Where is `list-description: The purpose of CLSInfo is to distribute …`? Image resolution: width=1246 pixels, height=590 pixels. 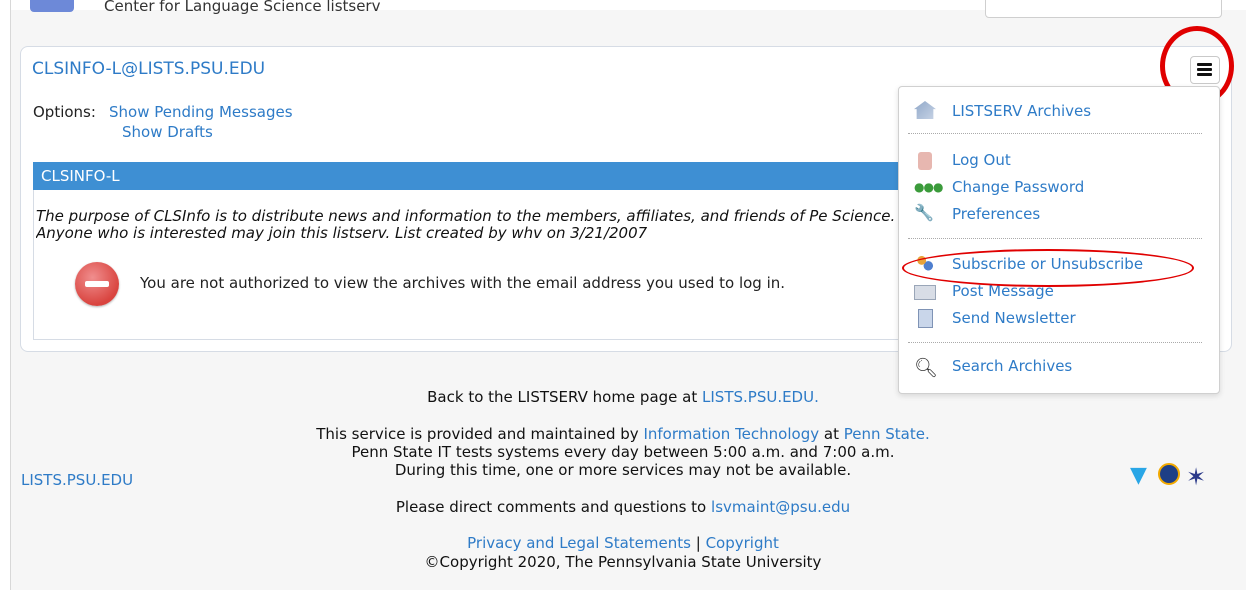 list-description: The purpose of CLSInfo is to distribute … is located at coordinates (466, 225).